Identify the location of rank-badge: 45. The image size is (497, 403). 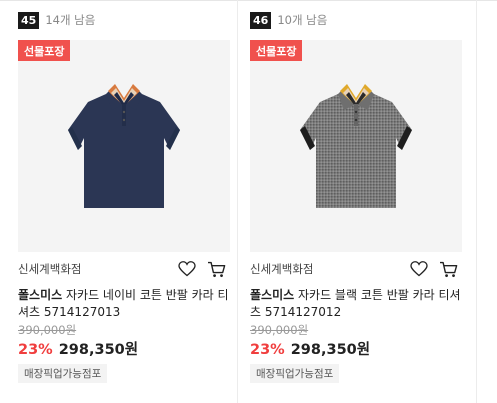
(29, 20).